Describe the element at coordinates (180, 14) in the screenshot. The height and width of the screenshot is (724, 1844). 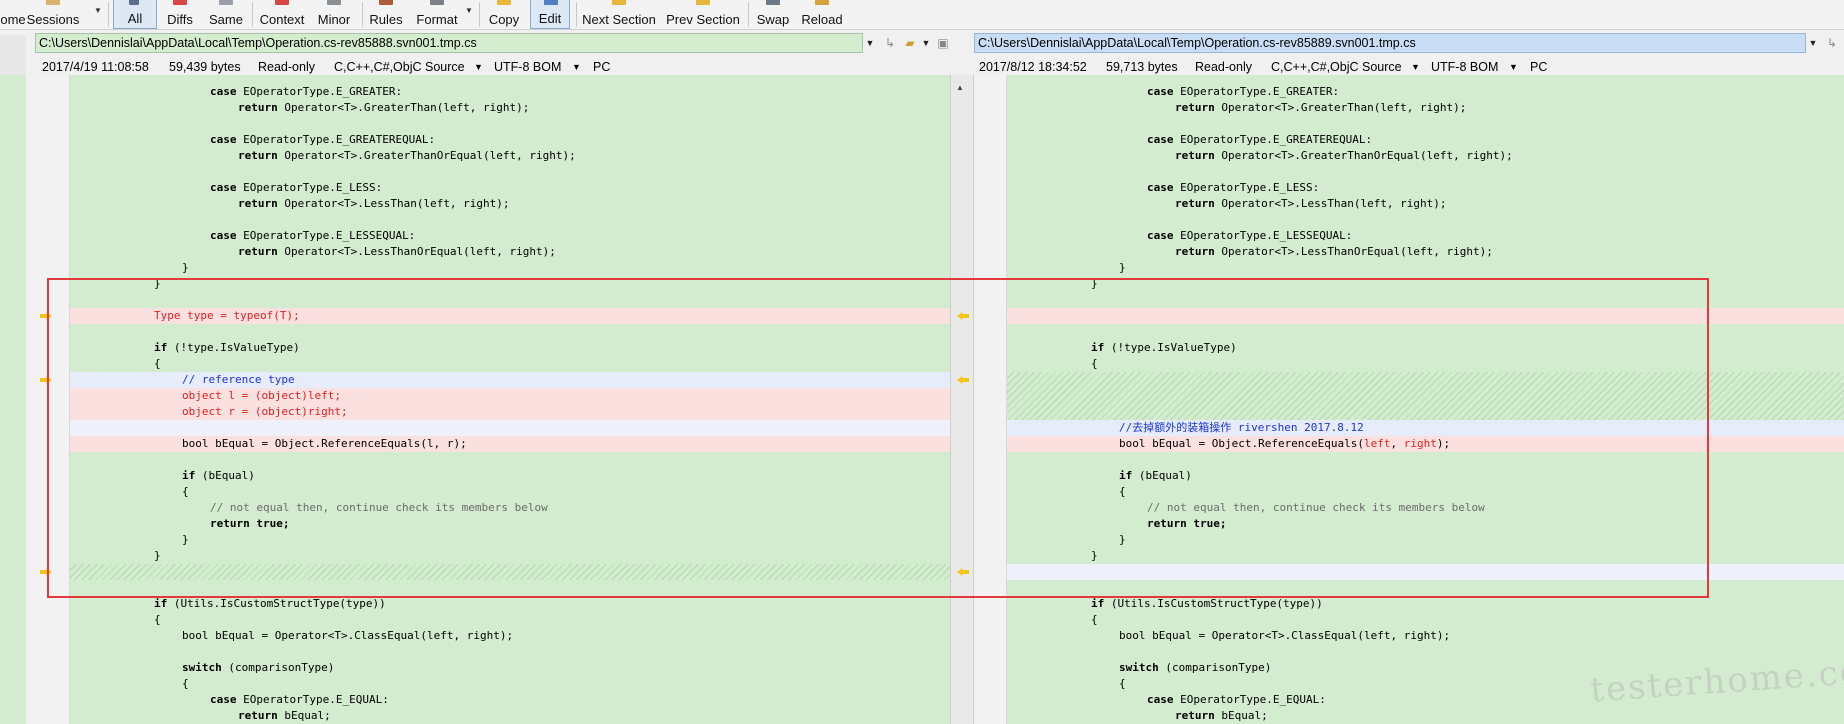
I see `diffs-filter-button: Diffs` at that location.